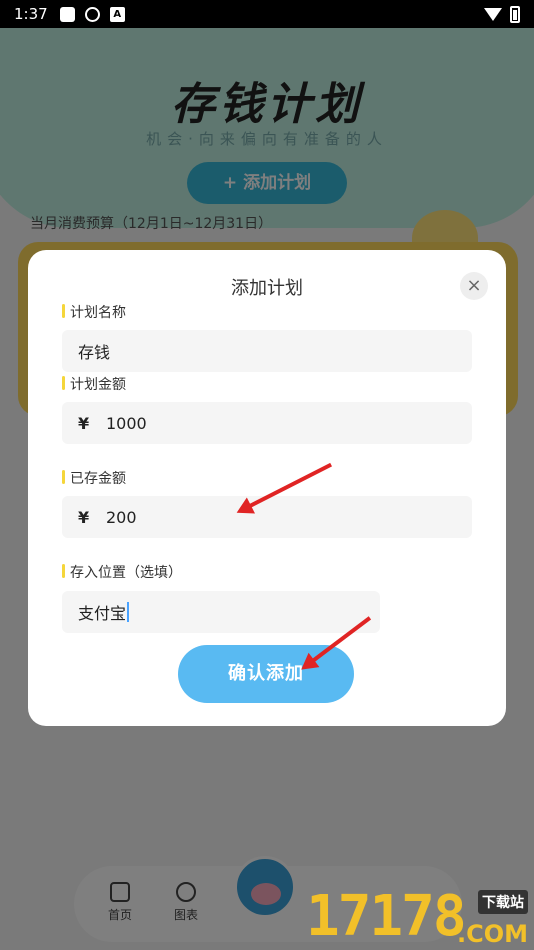  Describe the element at coordinates (94, 384) in the screenshot. I see `plan-amount-label: 计划金额` at that location.